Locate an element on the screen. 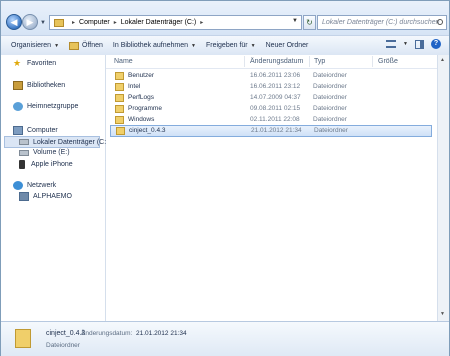 Image resolution: width=450 pixels, height=356 pixels. file-date: 14.07.2009 04:37 is located at coordinates (275, 97).